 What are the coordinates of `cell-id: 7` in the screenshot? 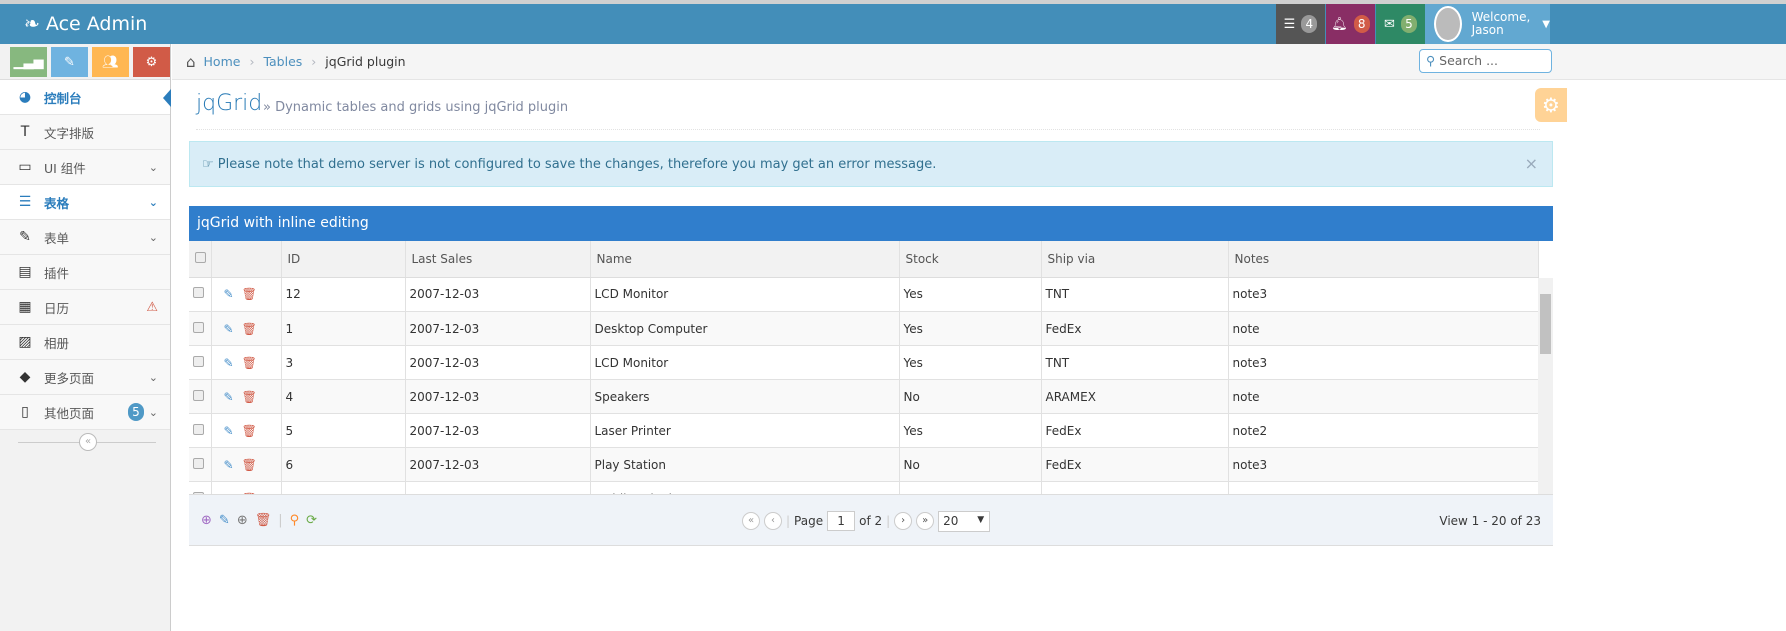 It's located at (343, 487).